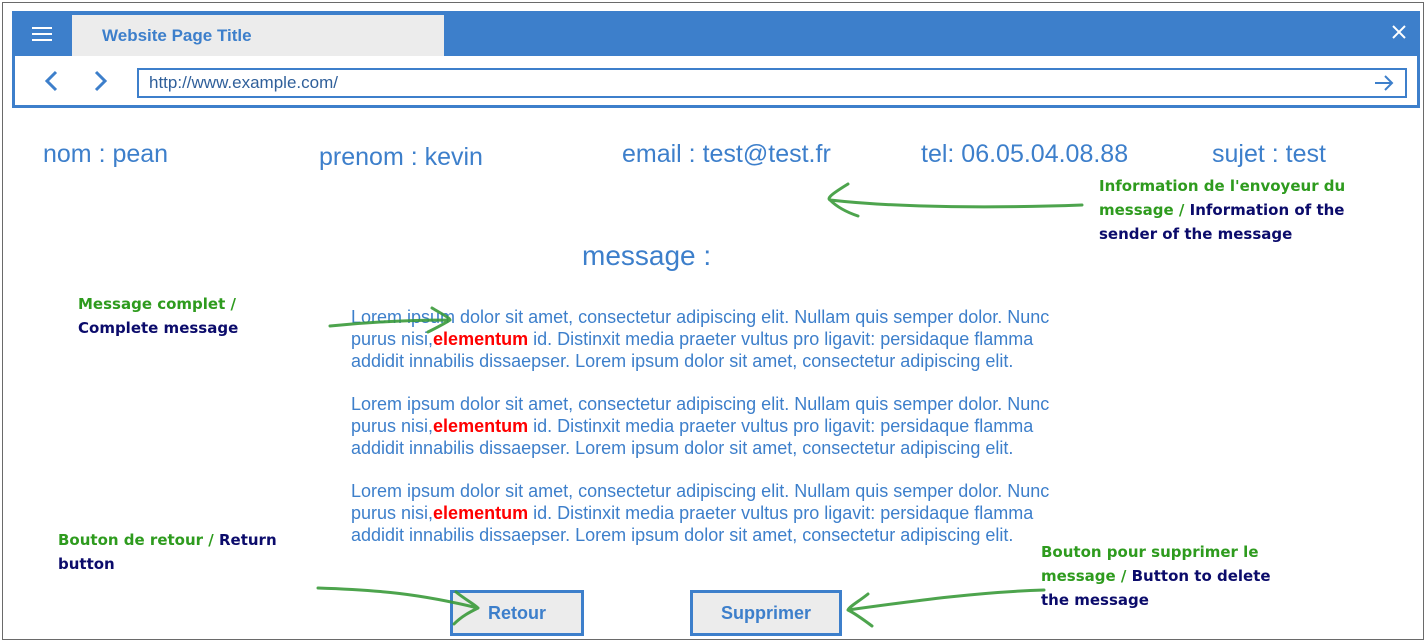 Image resolution: width=1426 pixels, height=644 pixels. I want to click on annotation-fr: Message complet /, so click(157, 304).